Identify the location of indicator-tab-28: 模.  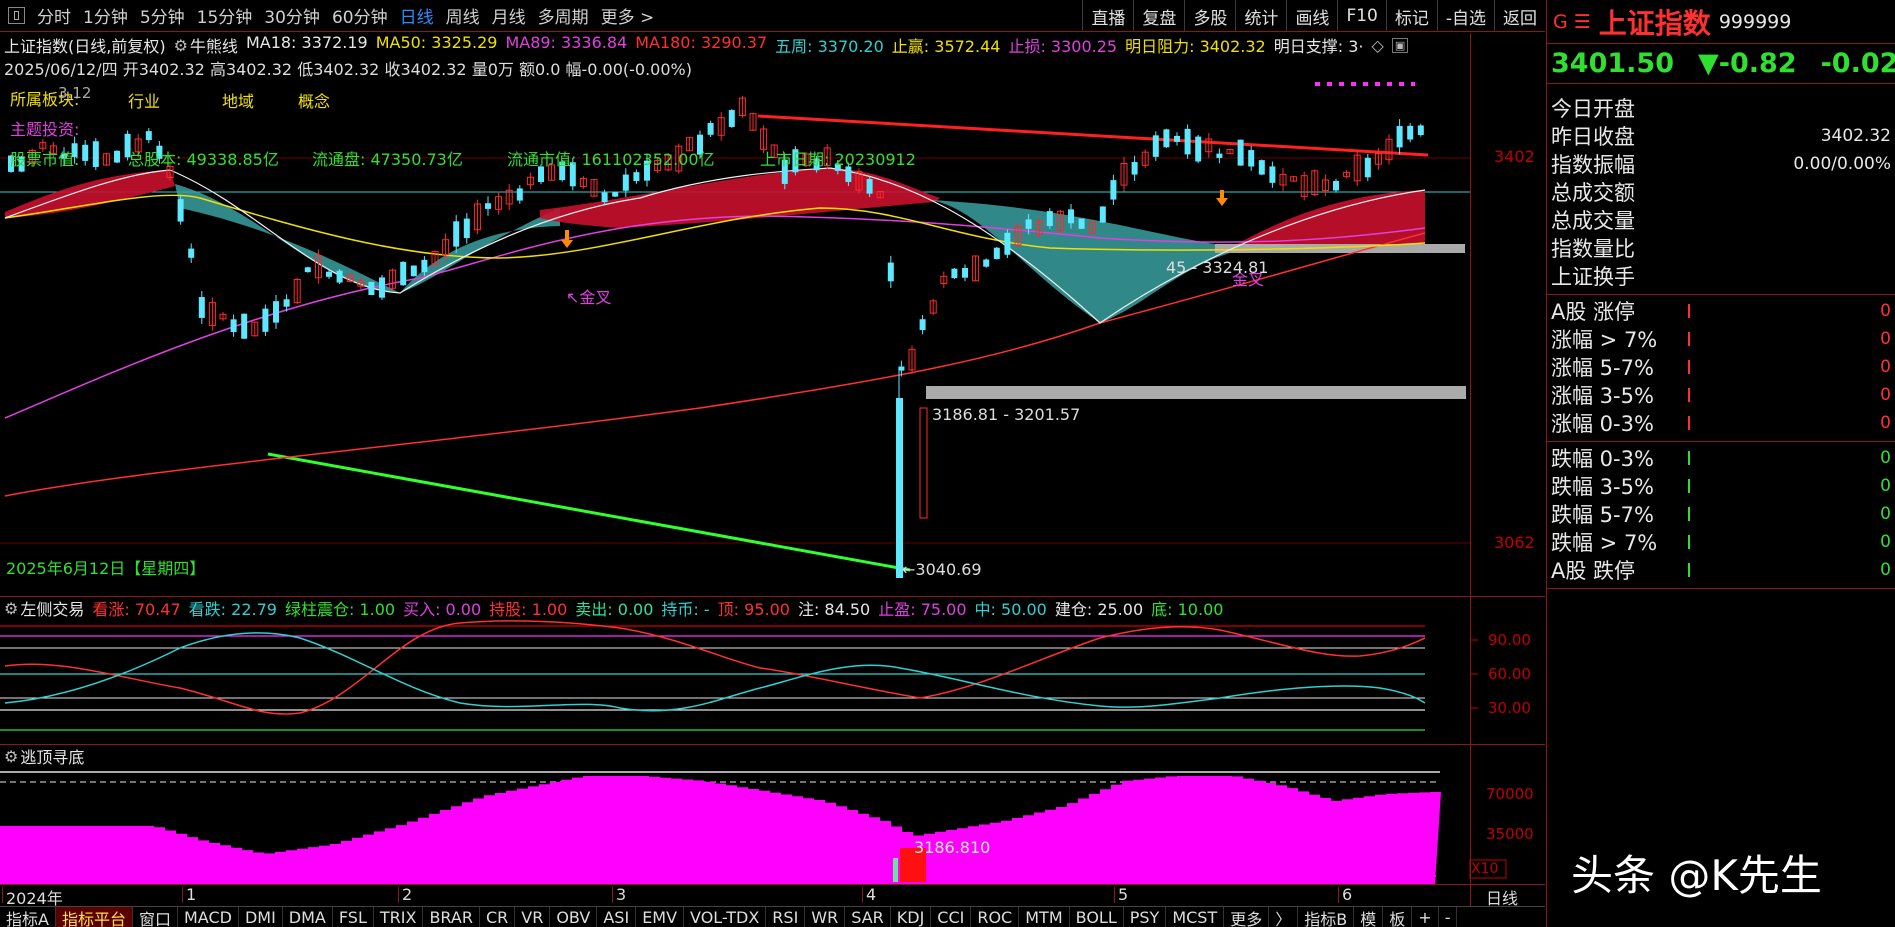
(1369, 917).